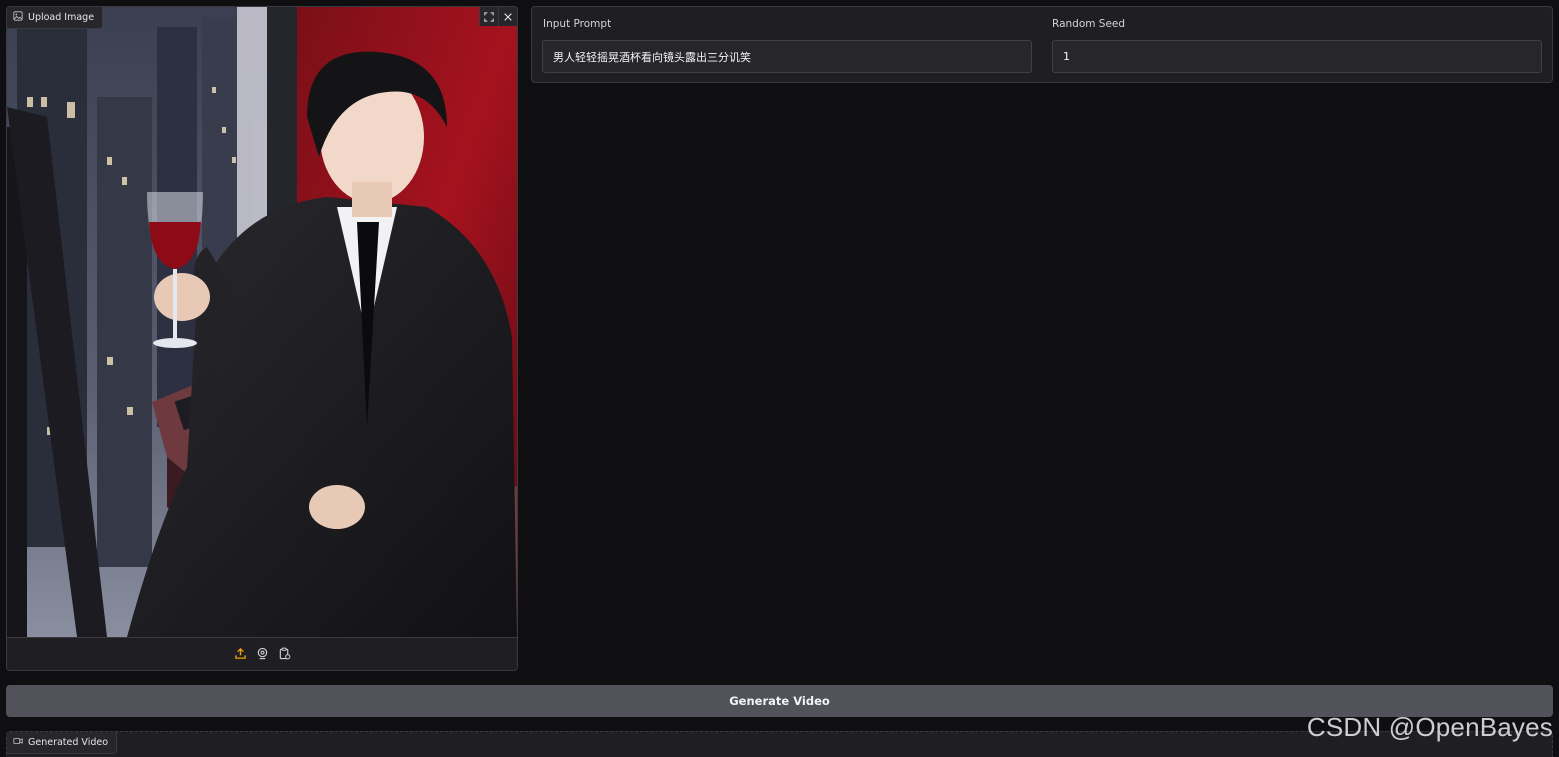 The width and height of the screenshot is (1559, 757). What do you see at coordinates (787, 56) in the screenshot?
I see `prompt-input` at bounding box center [787, 56].